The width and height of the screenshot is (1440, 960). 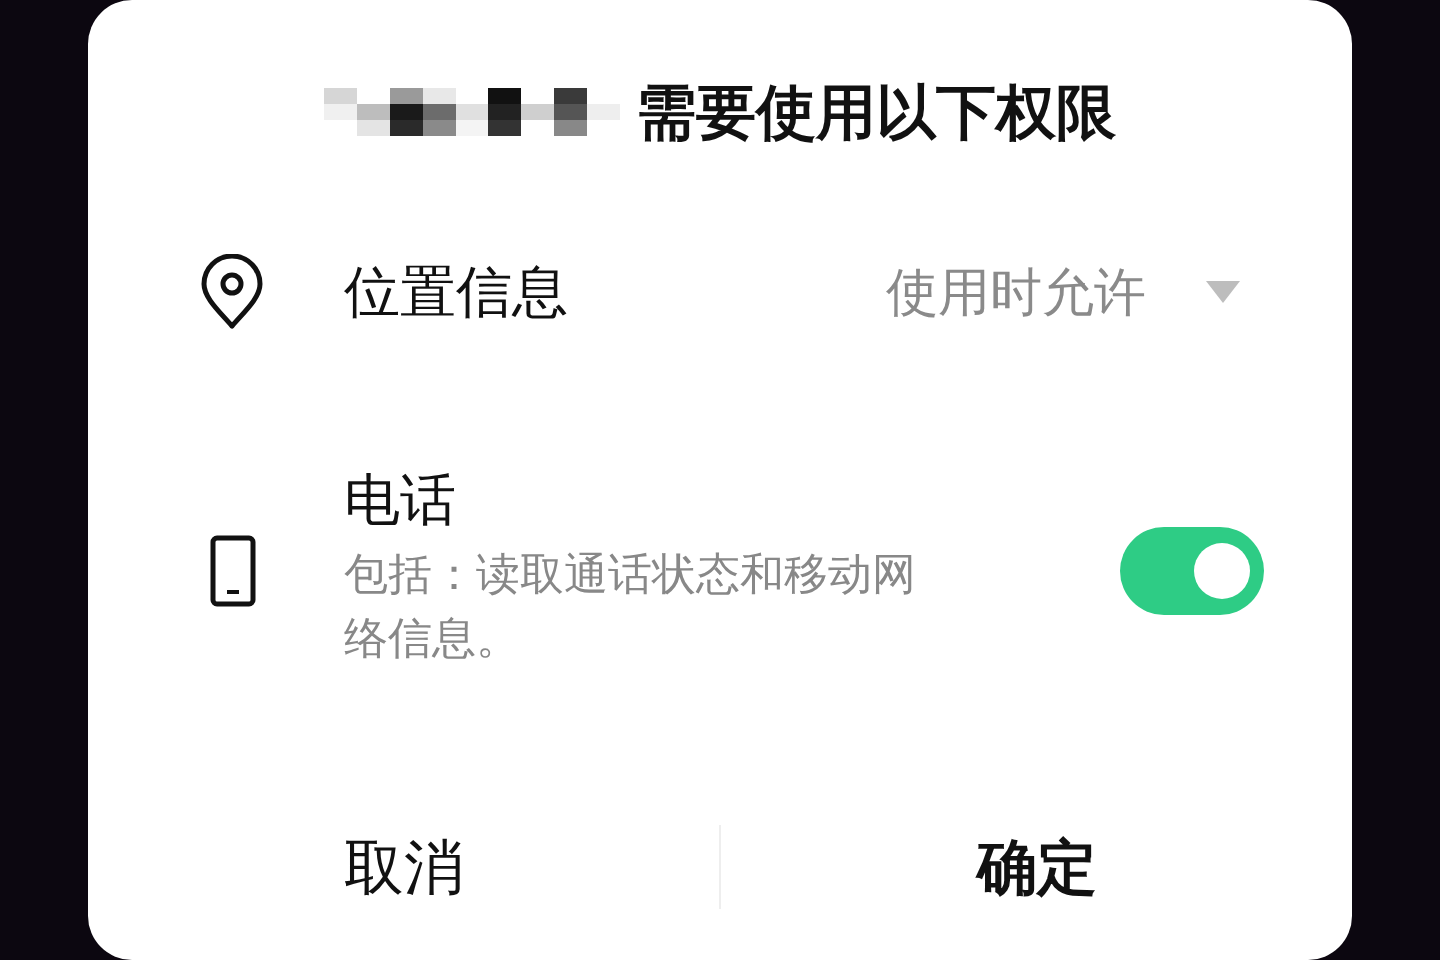 What do you see at coordinates (403, 867) in the screenshot?
I see `cancel-button: 取消` at bounding box center [403, 867].